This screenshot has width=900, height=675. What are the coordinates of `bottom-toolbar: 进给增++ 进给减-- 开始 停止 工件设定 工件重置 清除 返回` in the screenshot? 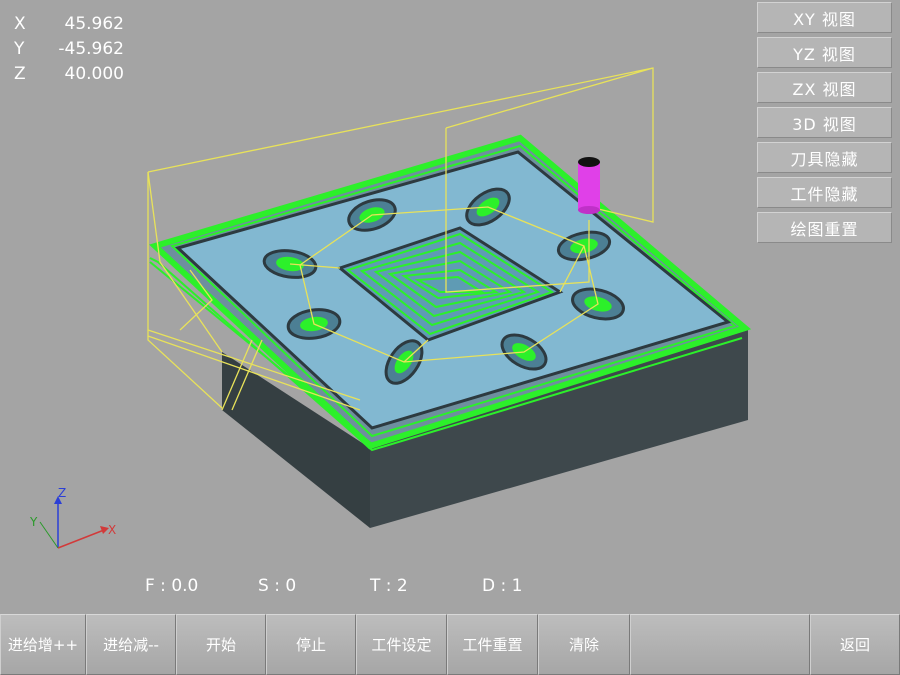 It's located at (450, 644).